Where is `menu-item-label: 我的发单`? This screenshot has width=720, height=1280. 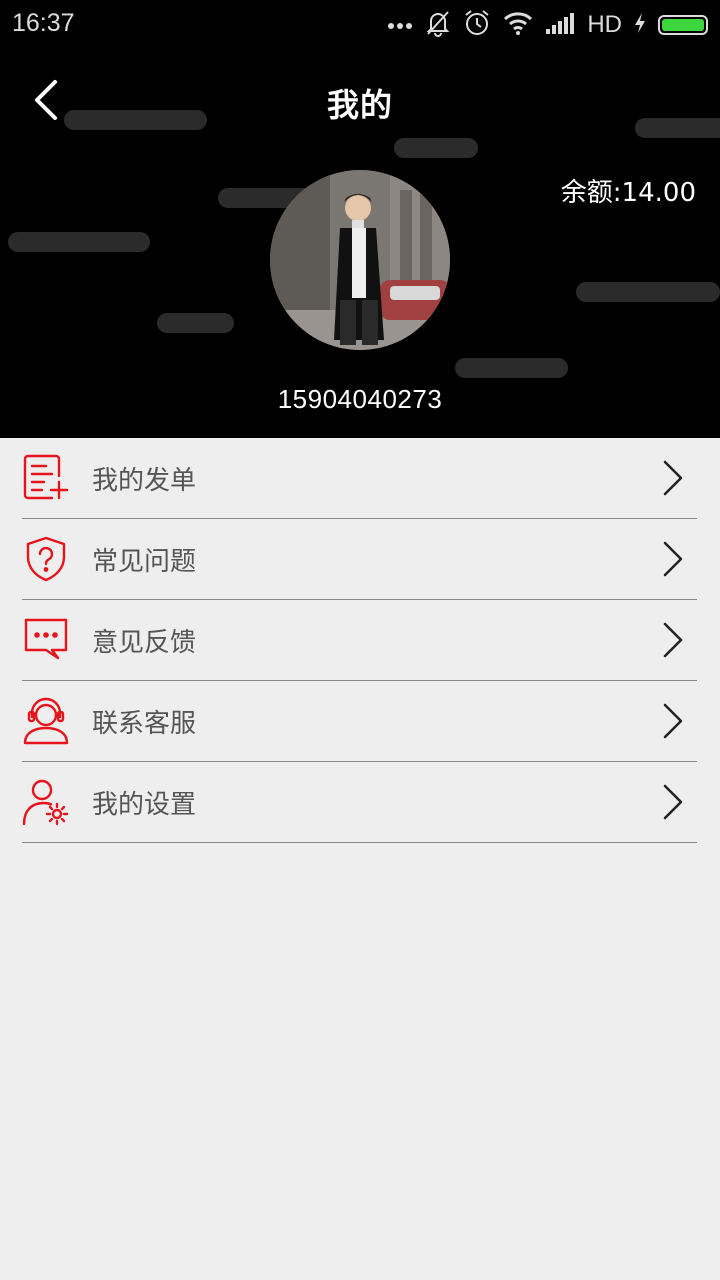 menu-item-label: 我的发单 is located at coordinates (144, 480).